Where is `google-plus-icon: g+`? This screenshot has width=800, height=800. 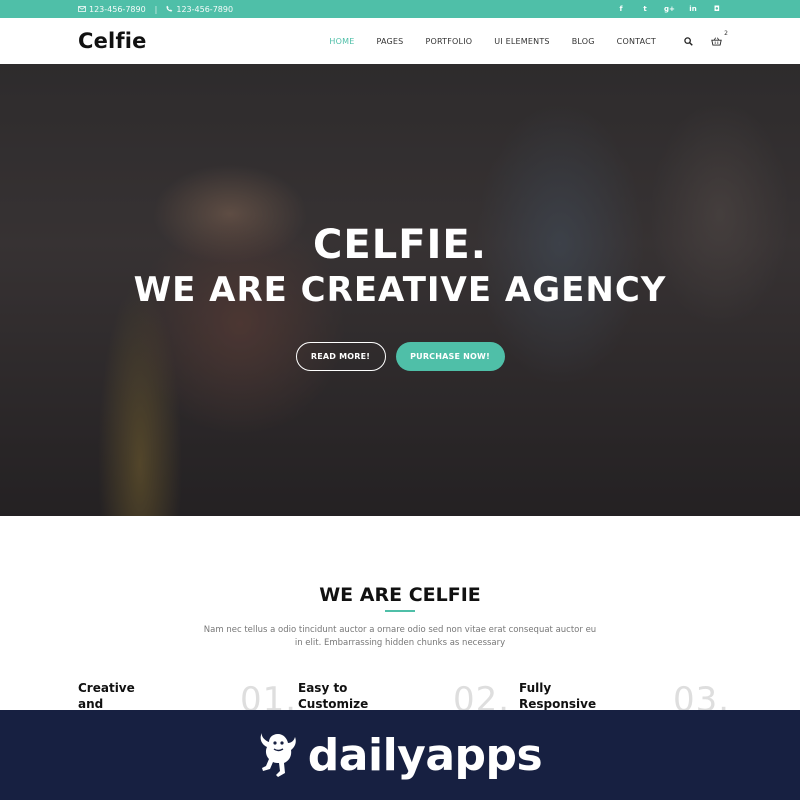
google-plus-icon: g+ is located at coordinates (669, 9).